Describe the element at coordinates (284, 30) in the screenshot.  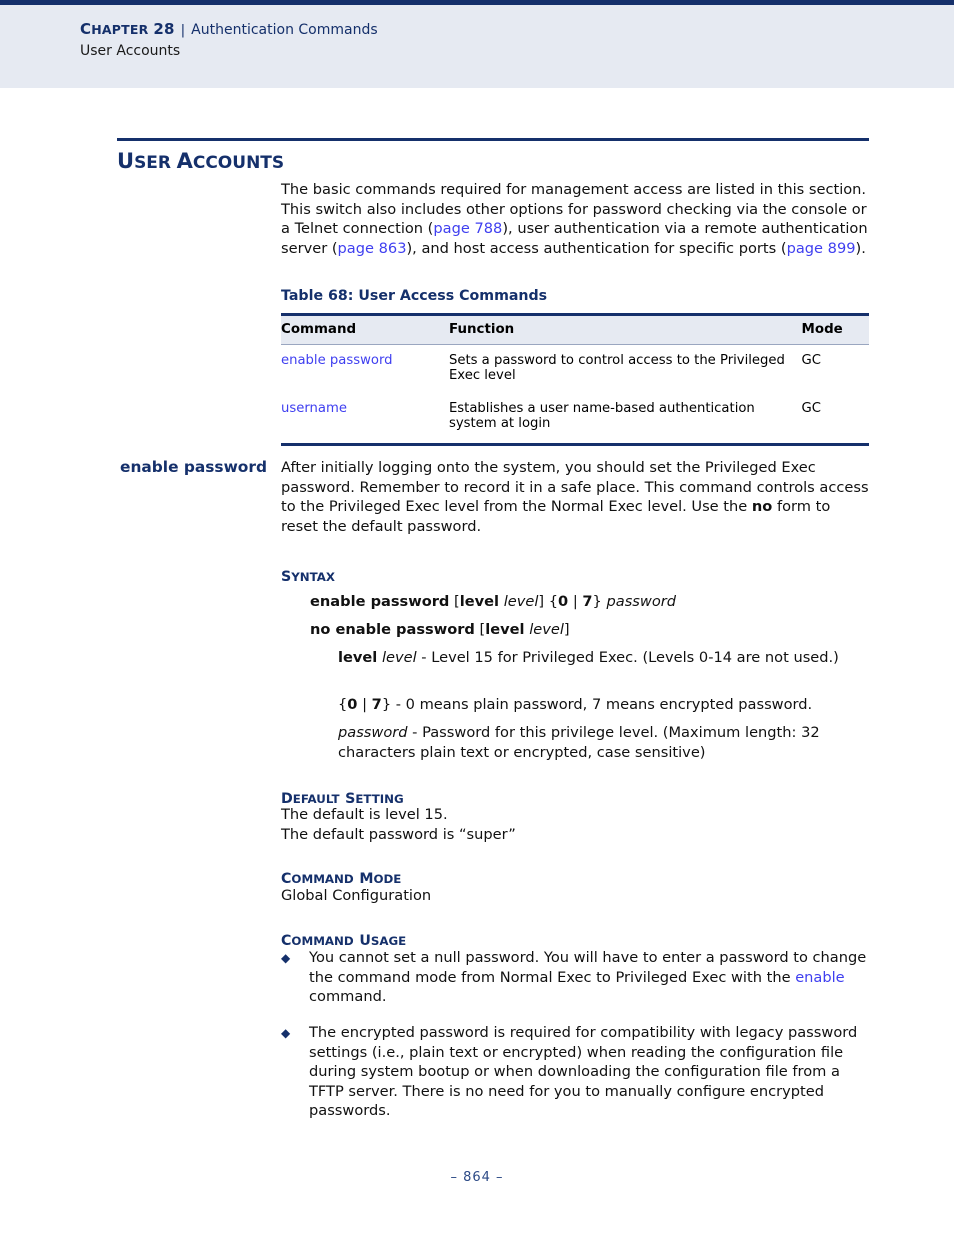
I see `header-chapter-name: Authentication Commands` at that location.